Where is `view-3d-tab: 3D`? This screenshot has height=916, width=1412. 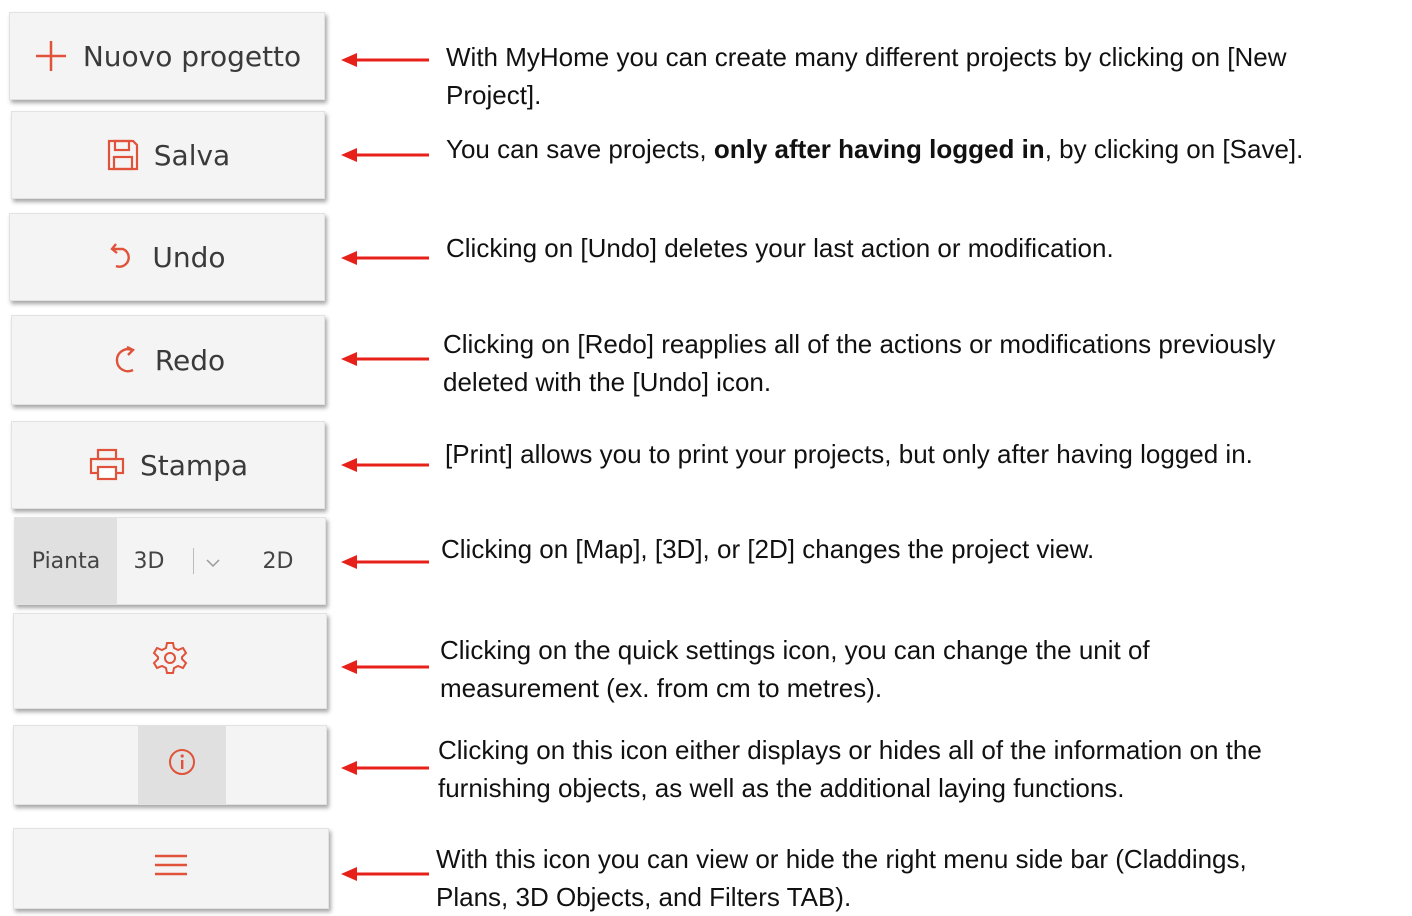 view-3d-tab: 3D is located at coordinates (149, 561).